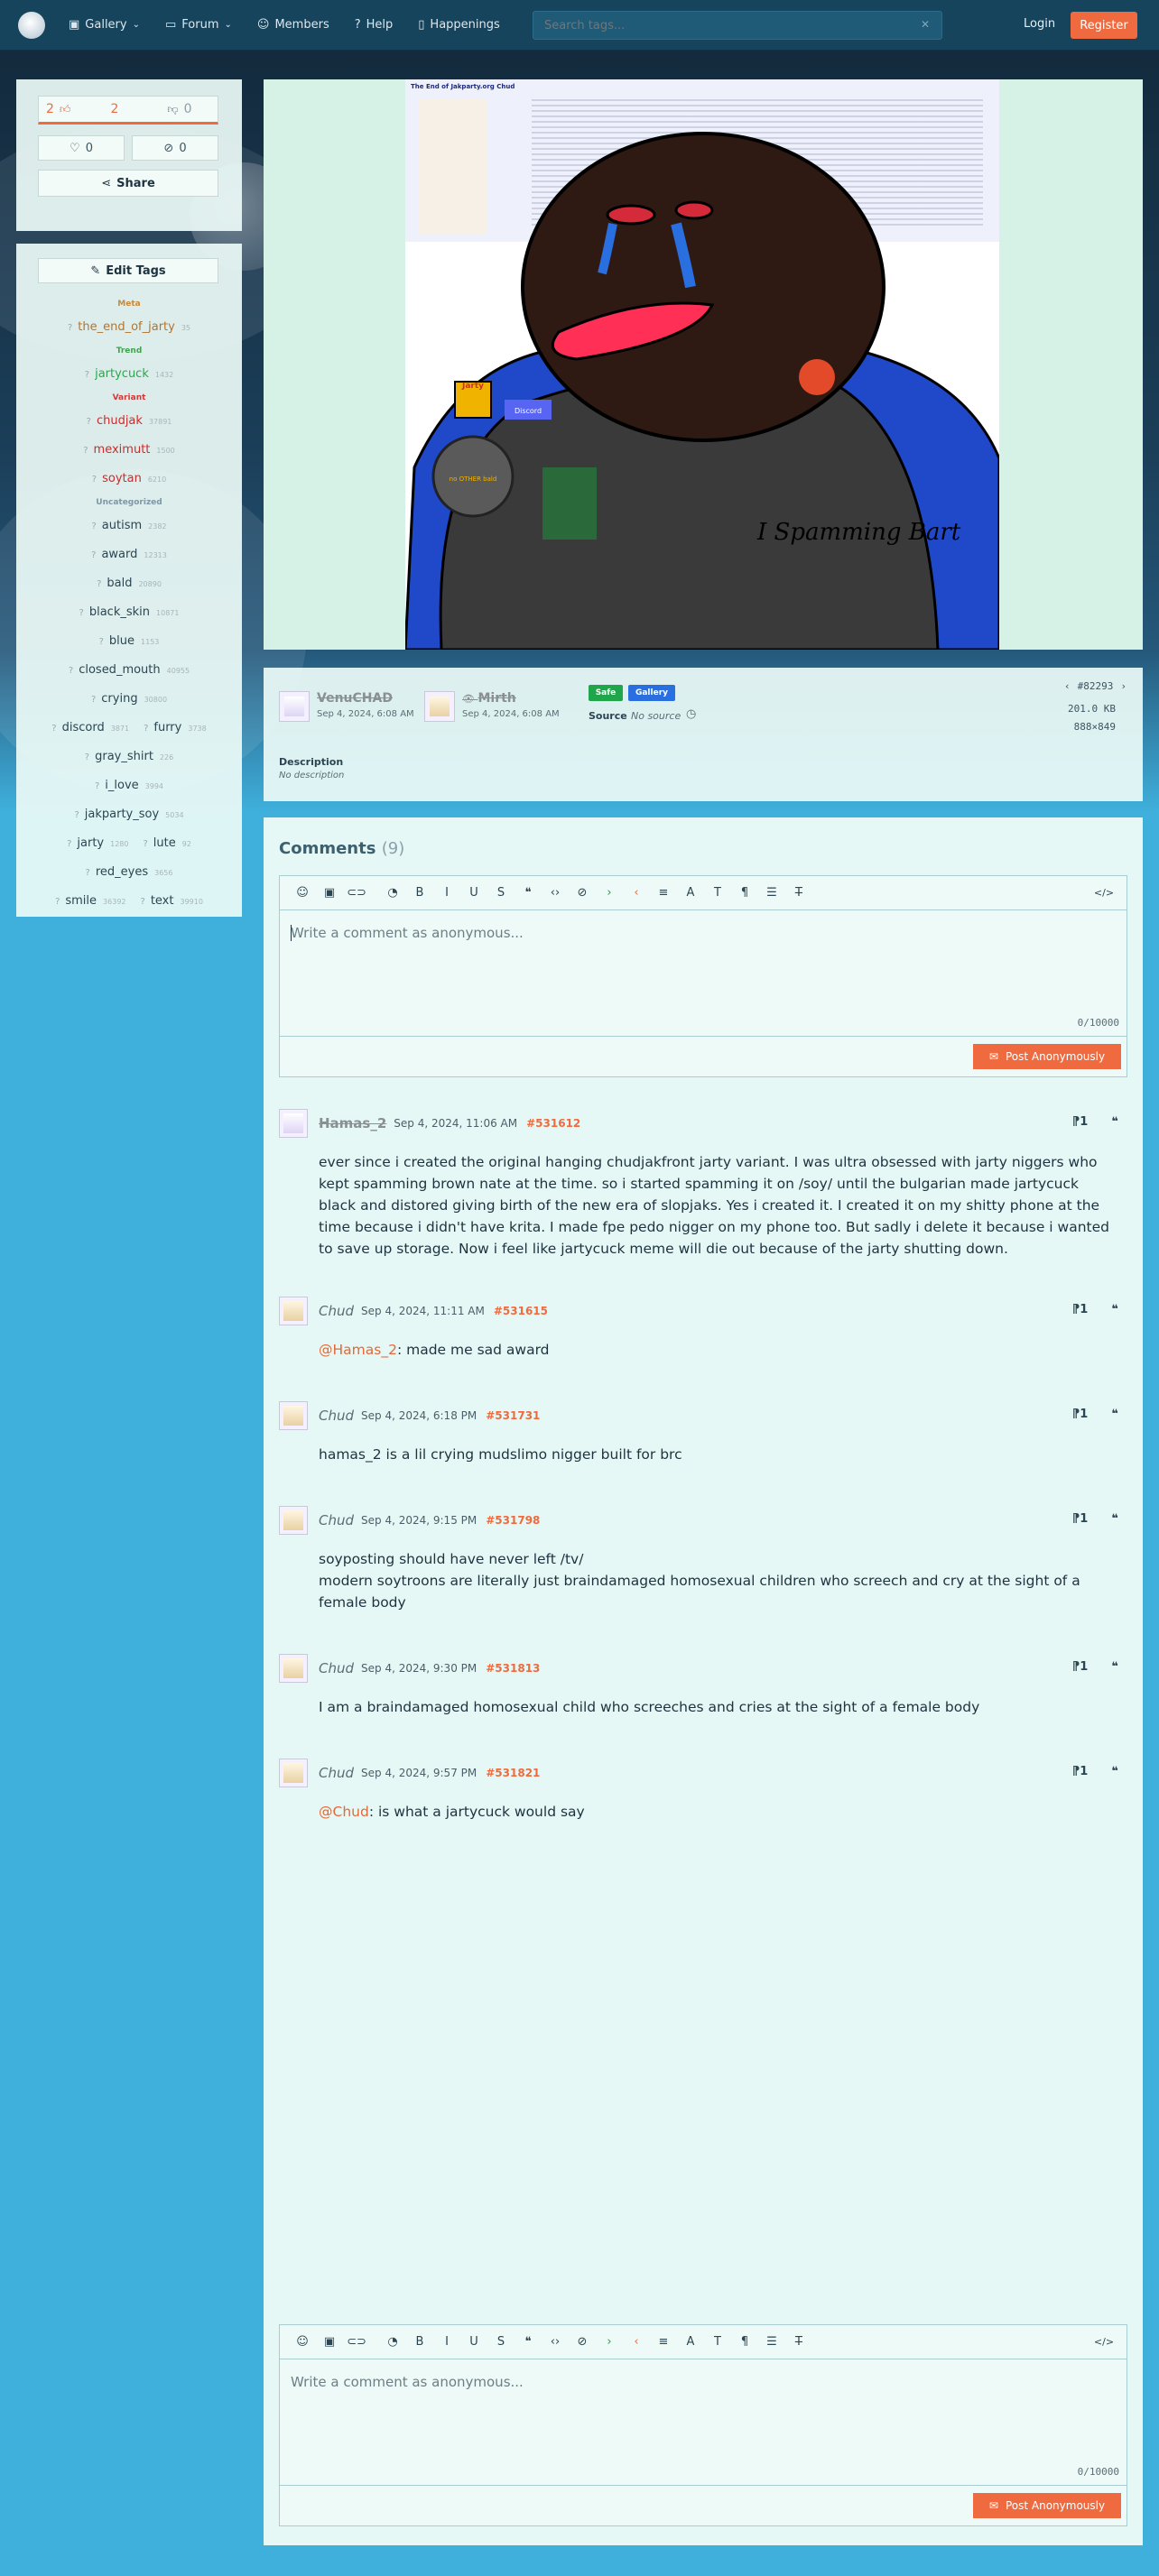 The width and height of the screenshot is (1159, 2576). I want to click on tag-item: ? jakparty_soy 5034, so click(128, 814).